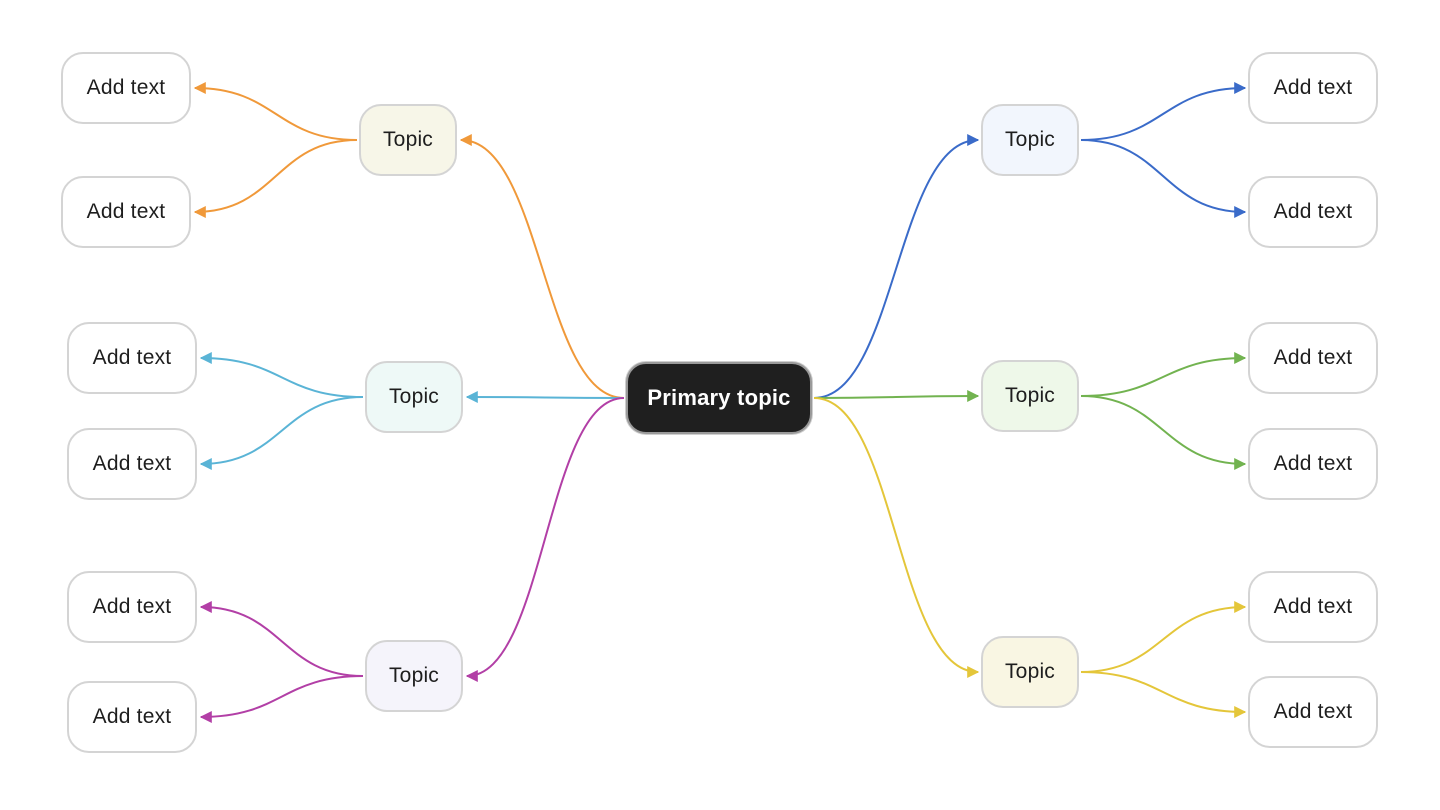 The height and width of the screenshot is (810, 1440). I want to click on topic-node-middle-right: Topic, so click(1030, 396).